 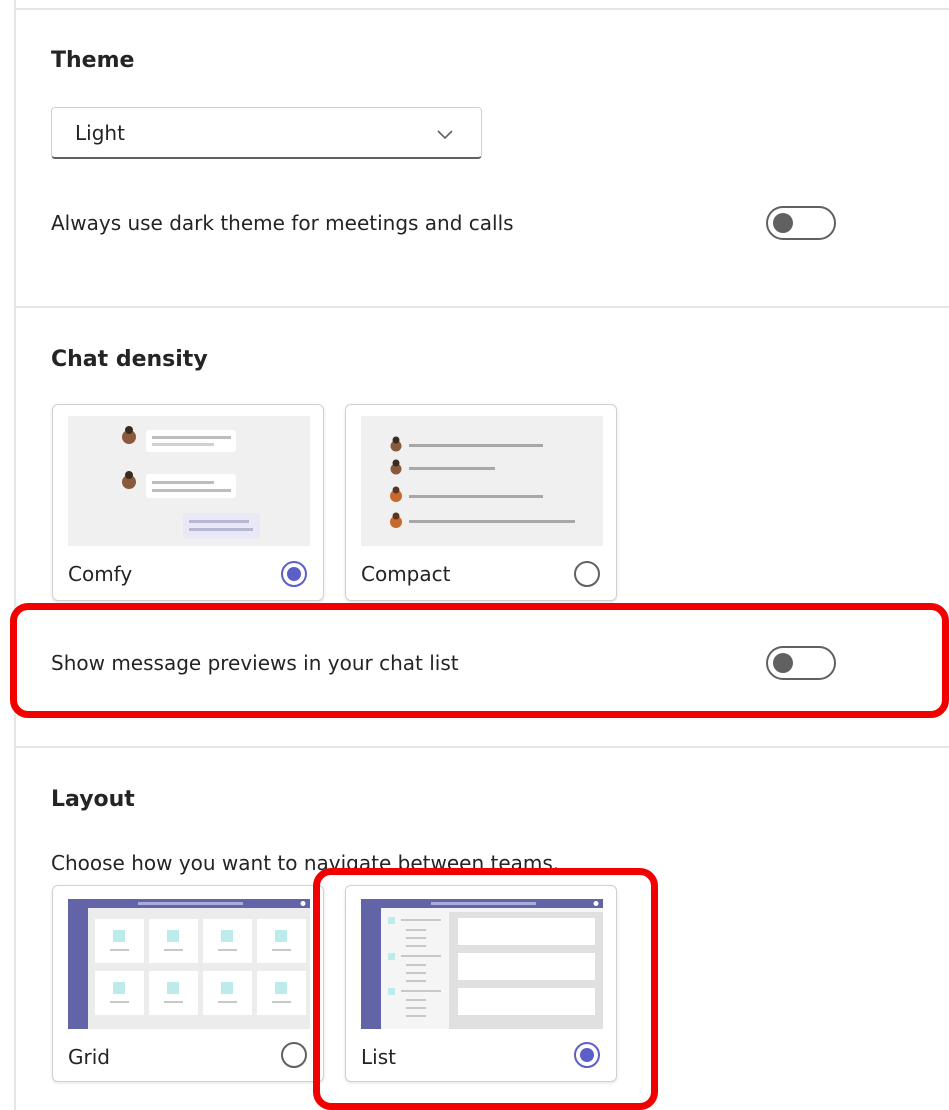 What do you see at coordinates (100, 574) in the screenshot?
I see `comfy-label: Comfy` at bounding box center [100, 574].